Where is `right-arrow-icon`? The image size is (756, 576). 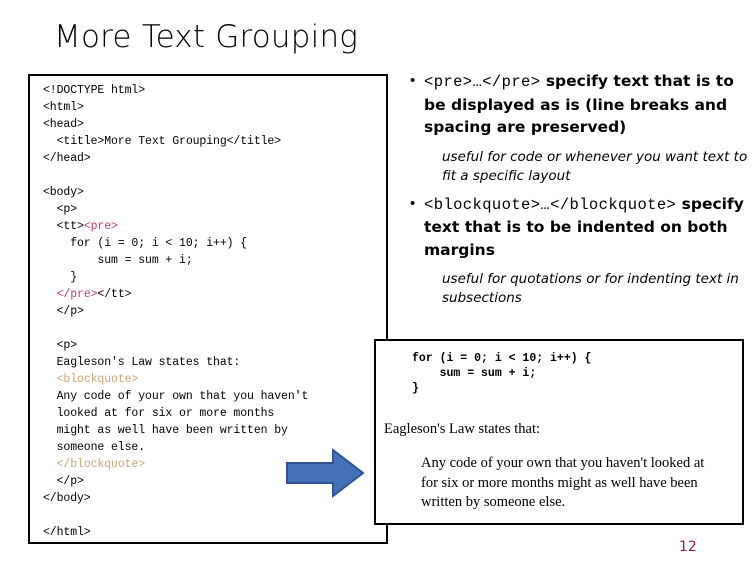
right-arrow-icon is located at coordinates (325, 473).